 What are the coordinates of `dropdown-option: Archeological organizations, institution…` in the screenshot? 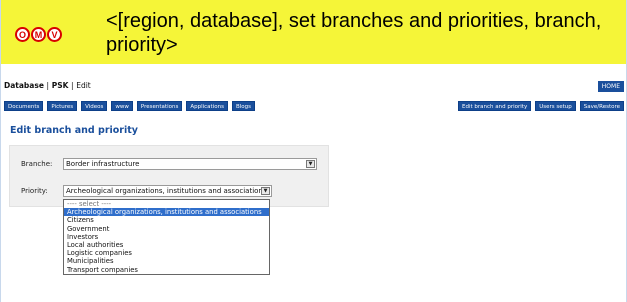 It's located at (166, 212).